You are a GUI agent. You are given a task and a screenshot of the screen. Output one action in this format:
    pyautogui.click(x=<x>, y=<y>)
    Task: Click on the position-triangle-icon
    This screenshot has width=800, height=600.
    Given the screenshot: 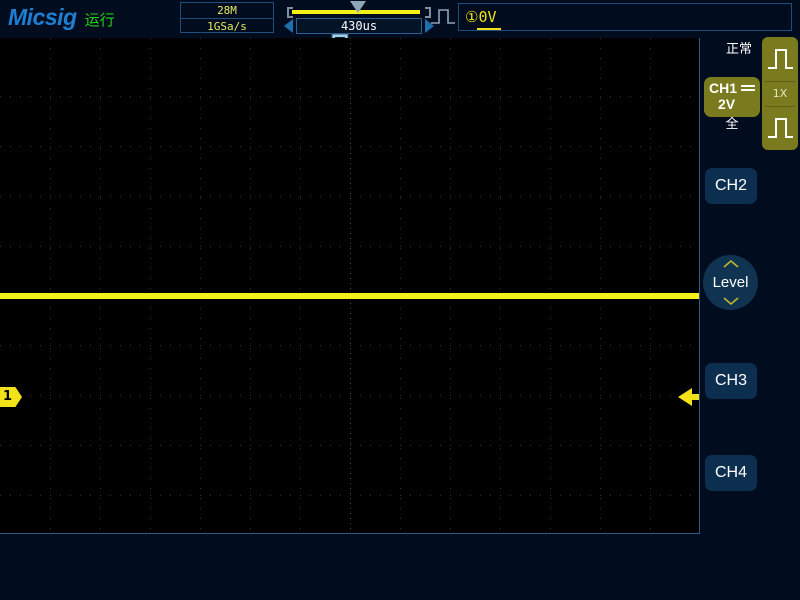 What is the action you would take?
    pyautogui.click(x=358, y=7)
    